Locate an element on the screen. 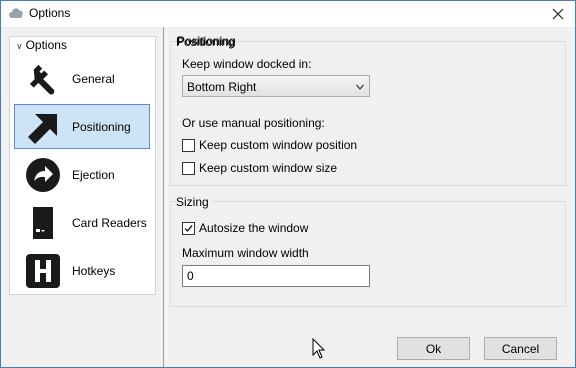 The height and width of the screenshot is (368, 576). dock-position-select: Bottom Right is located at coordinates (276, 86).